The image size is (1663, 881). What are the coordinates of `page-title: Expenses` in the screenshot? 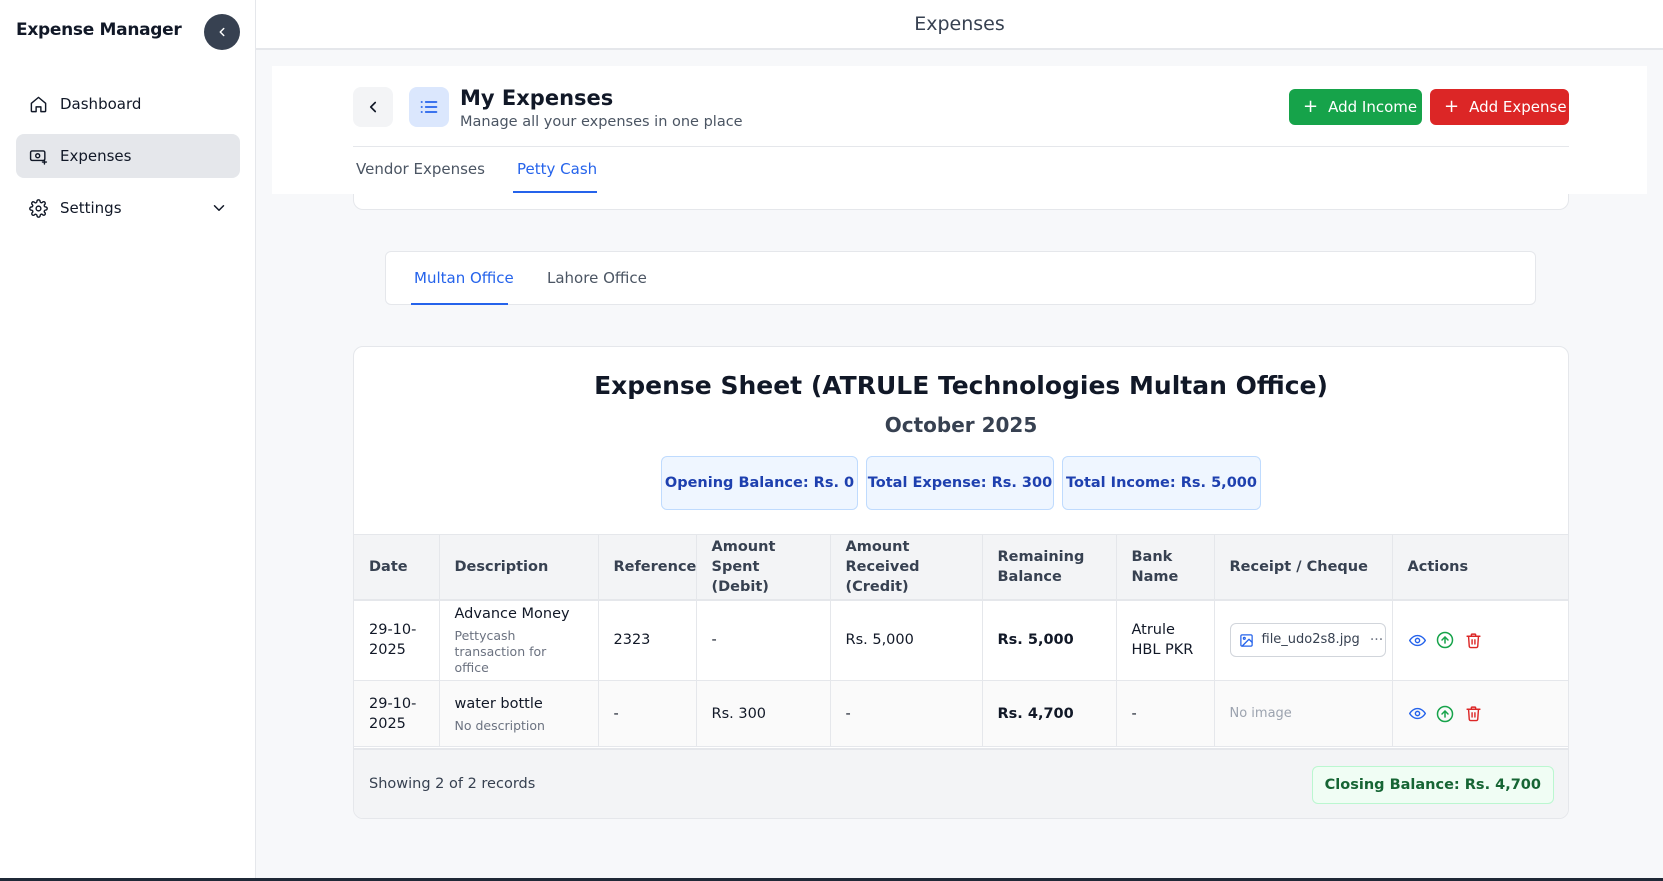 It's located at (959, 24).